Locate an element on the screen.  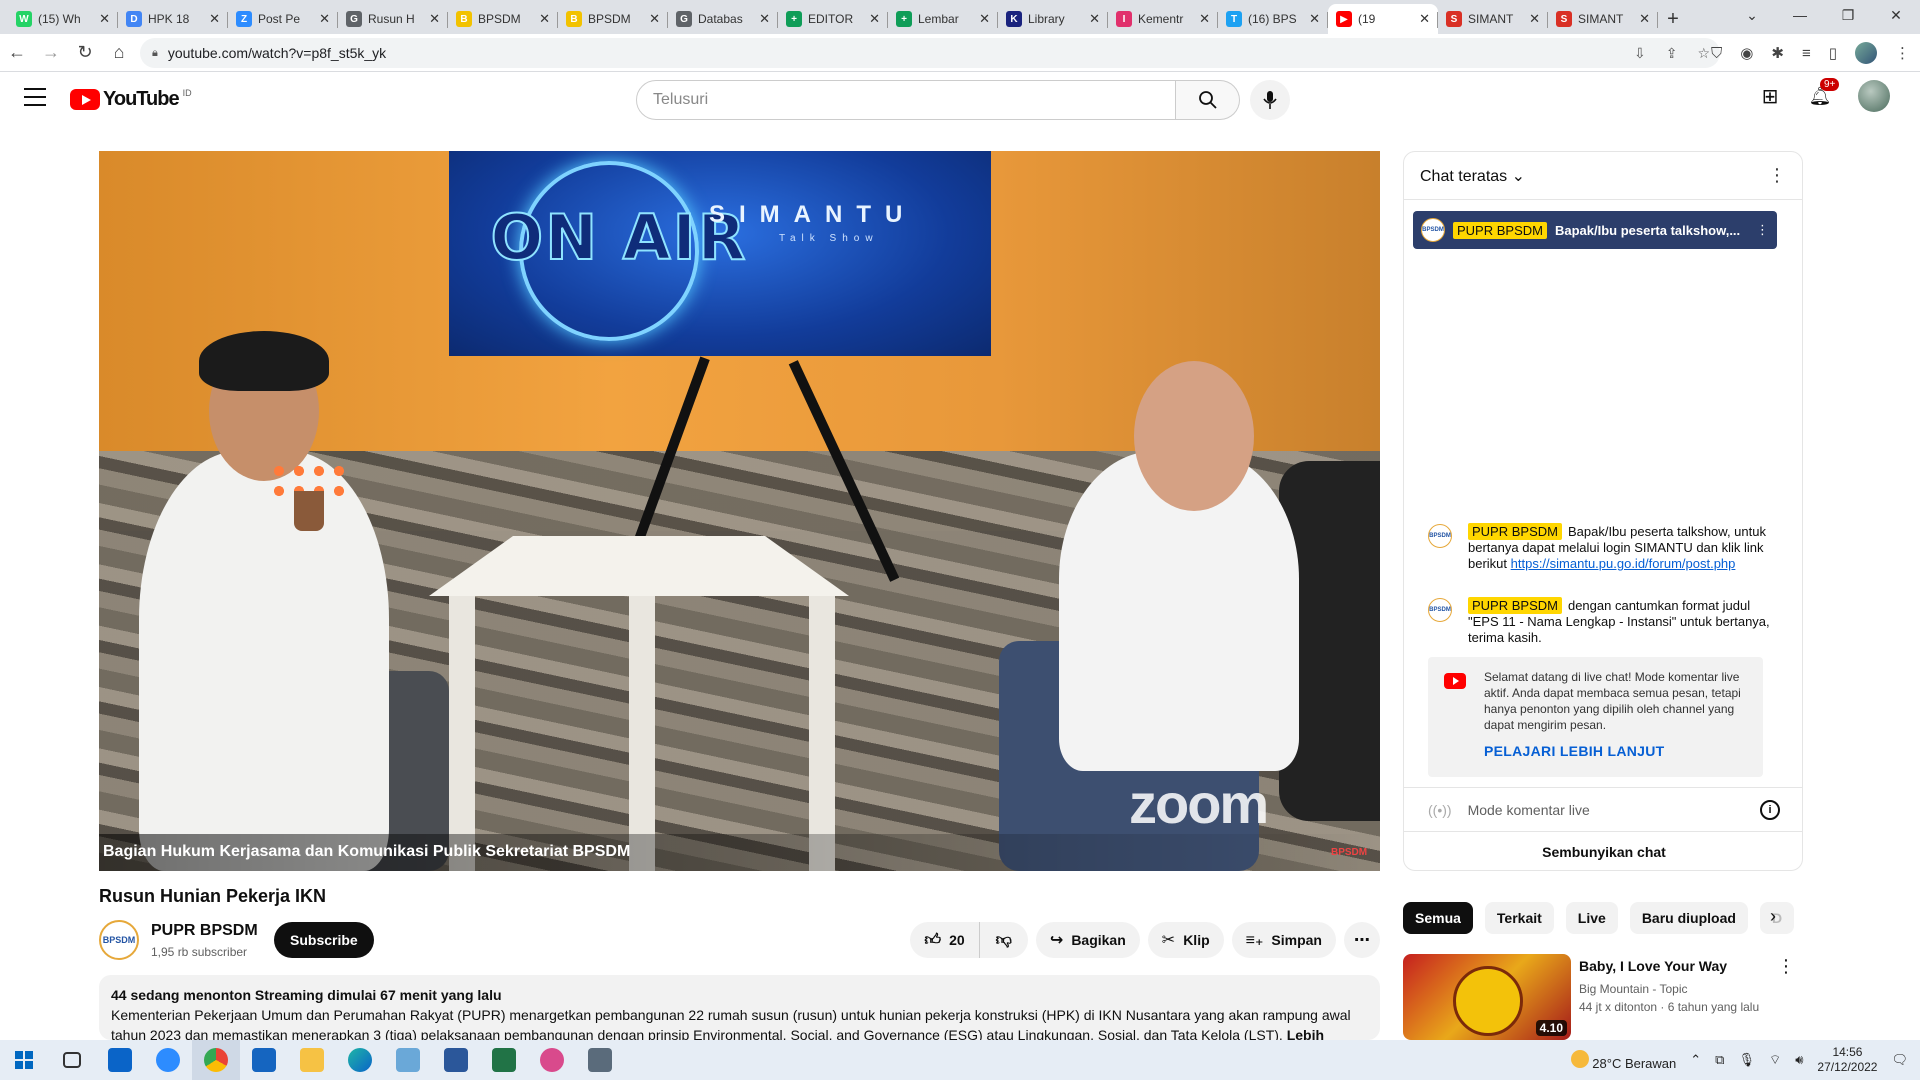
start-button is located at coordinates (24, 1060).